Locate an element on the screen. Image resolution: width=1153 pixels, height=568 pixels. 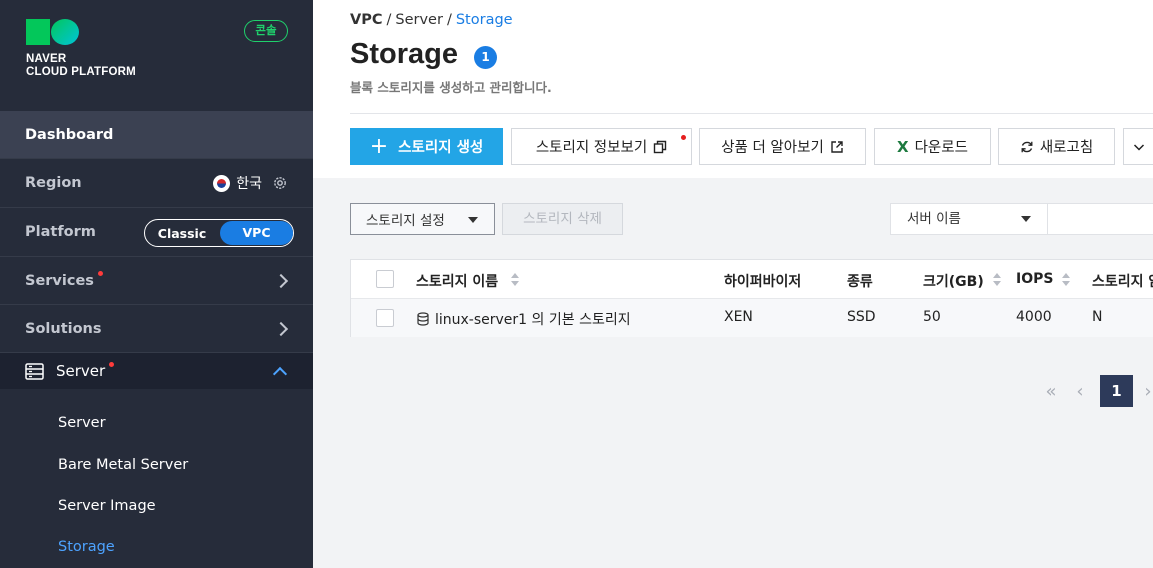
storage-settings-dropdown: 스토리지 설정 is located at coordinates (422, 219).